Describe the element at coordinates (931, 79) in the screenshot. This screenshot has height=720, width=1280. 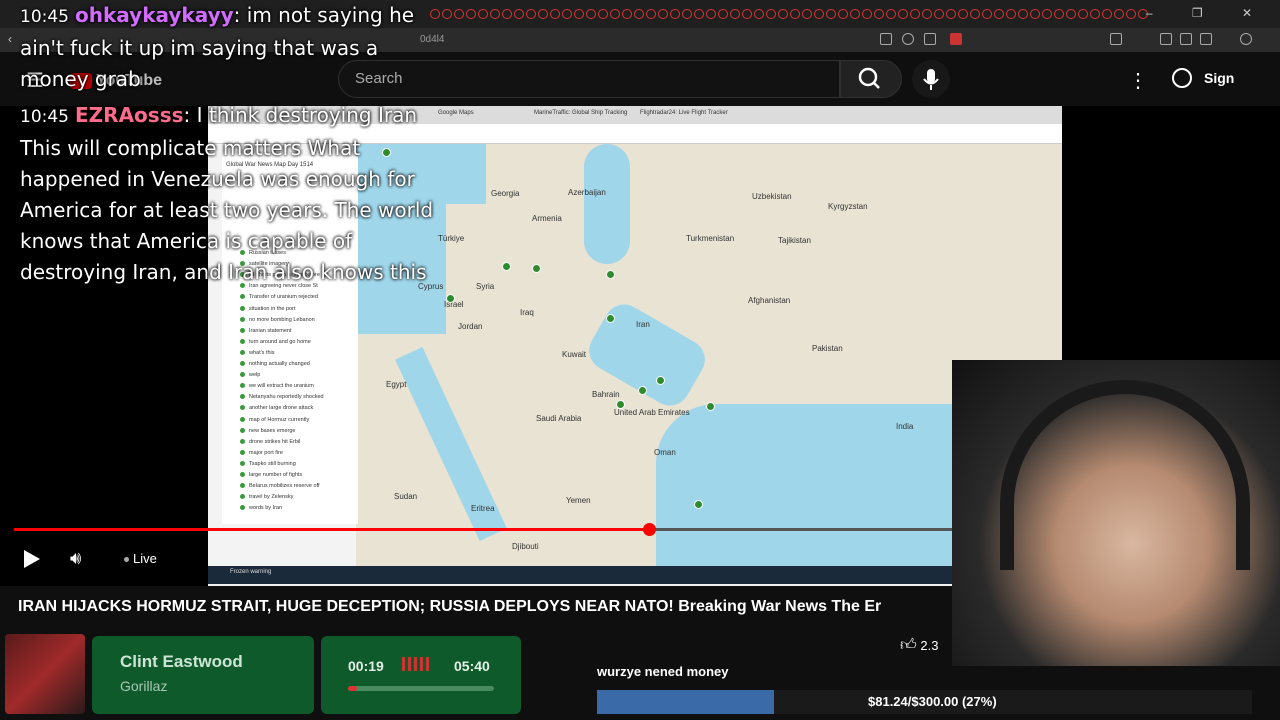
I see `voice-search-button` at that location.